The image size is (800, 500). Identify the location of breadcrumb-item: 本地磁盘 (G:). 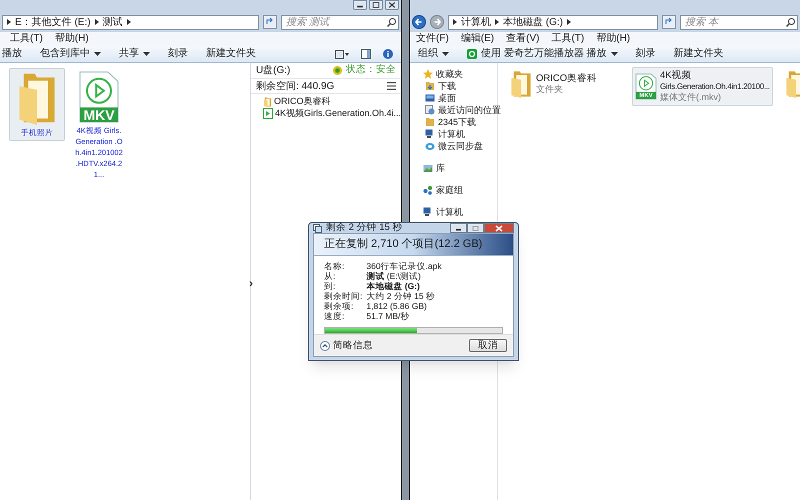
(533, 22).